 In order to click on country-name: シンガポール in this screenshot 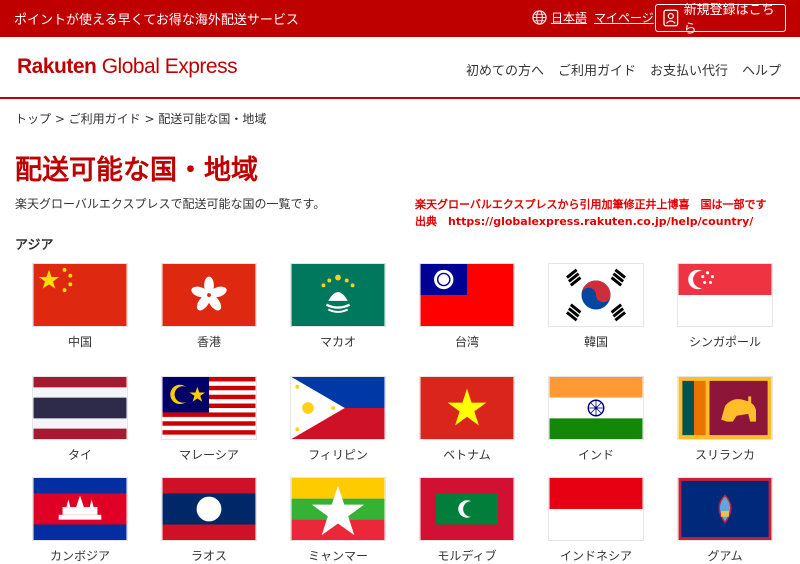, I will do `click(724, 342)`.